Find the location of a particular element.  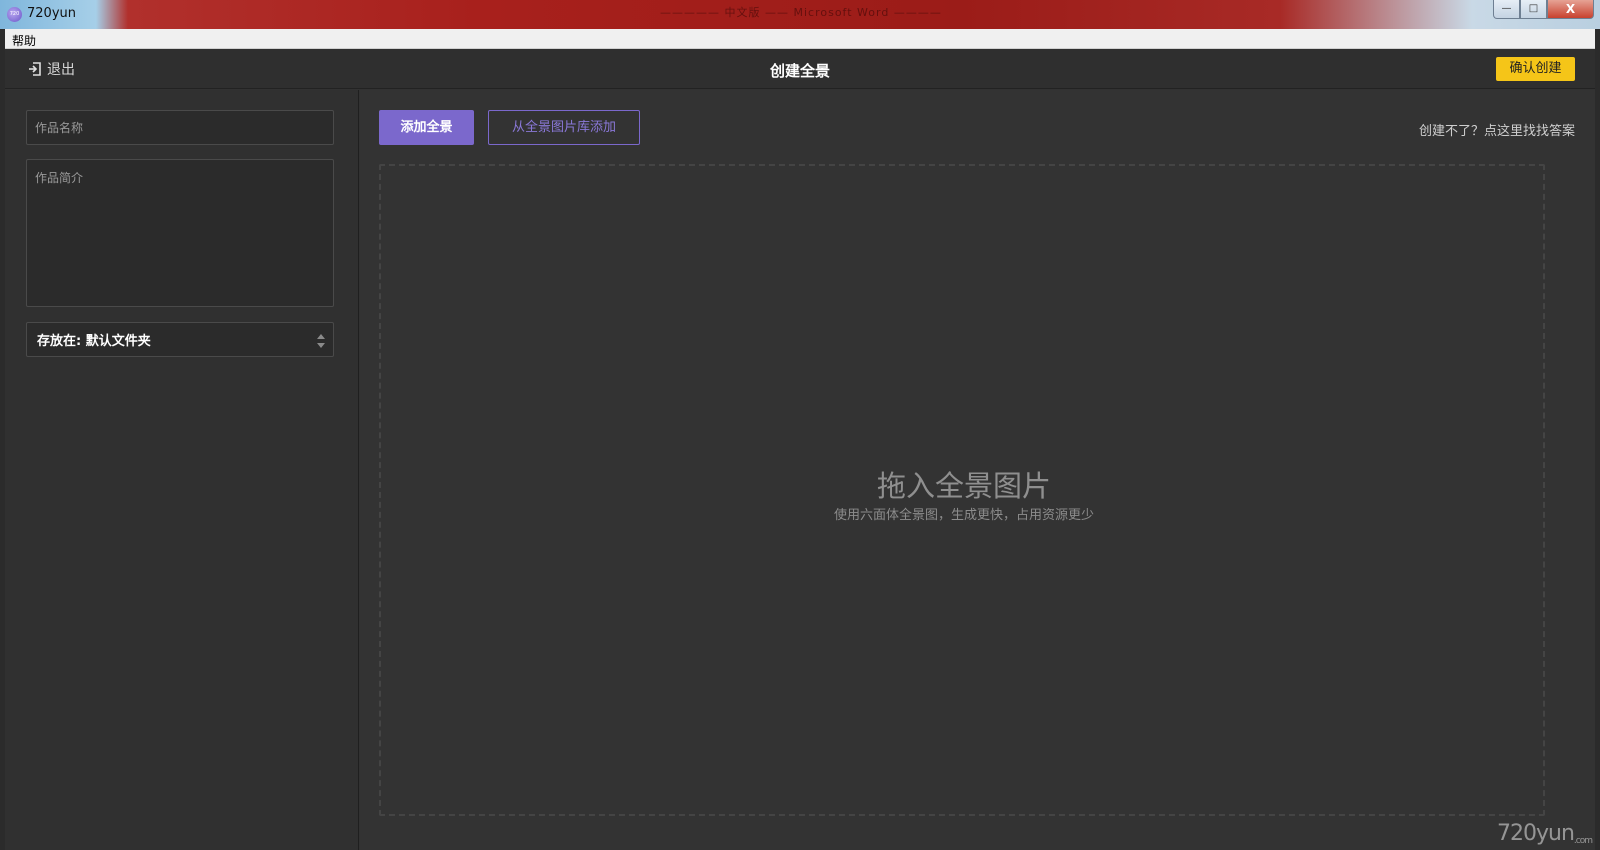

close-button: X is located at coordinates (1570, 9).